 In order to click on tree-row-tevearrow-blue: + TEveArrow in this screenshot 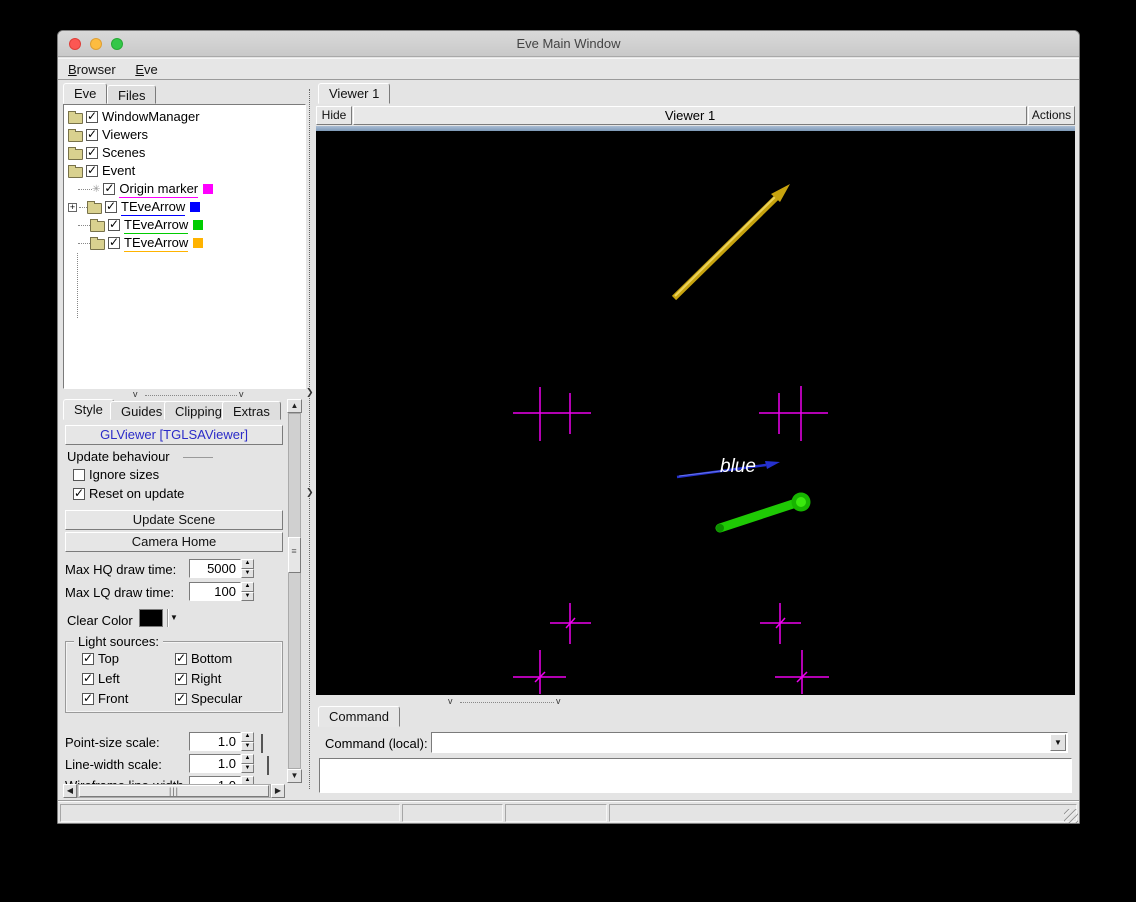, I will do `click(186, 207)`.